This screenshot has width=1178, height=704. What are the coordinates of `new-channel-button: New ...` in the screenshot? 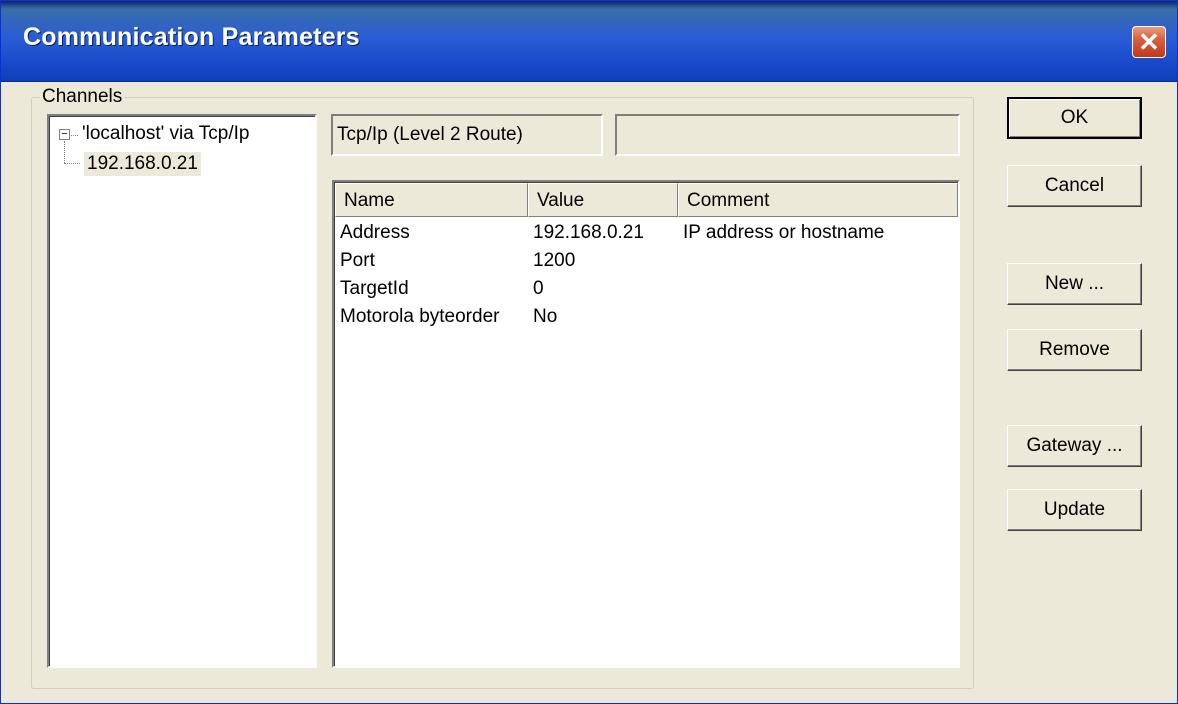 It's located at (1074, 284).